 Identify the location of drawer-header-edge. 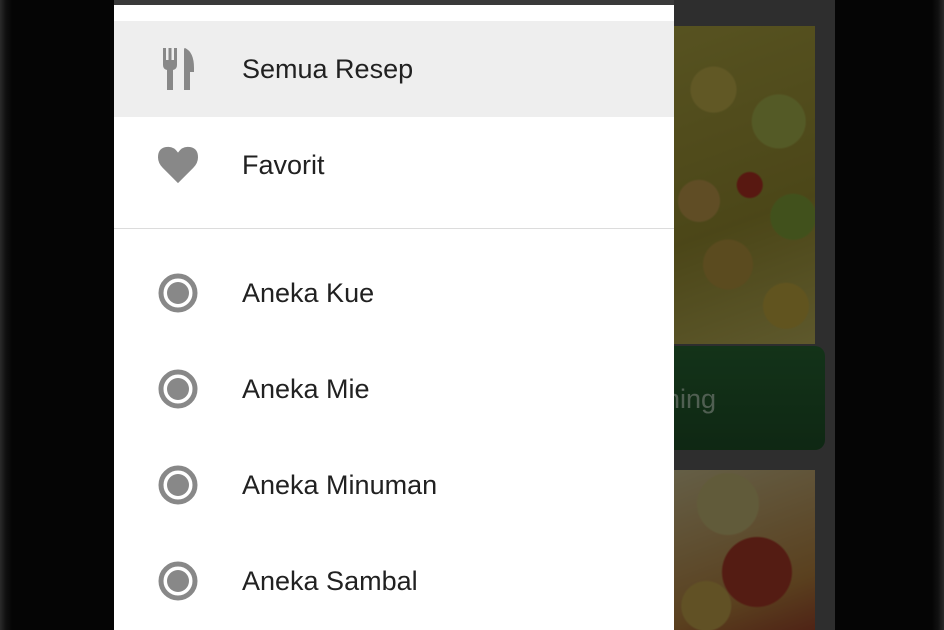
(394, 2).